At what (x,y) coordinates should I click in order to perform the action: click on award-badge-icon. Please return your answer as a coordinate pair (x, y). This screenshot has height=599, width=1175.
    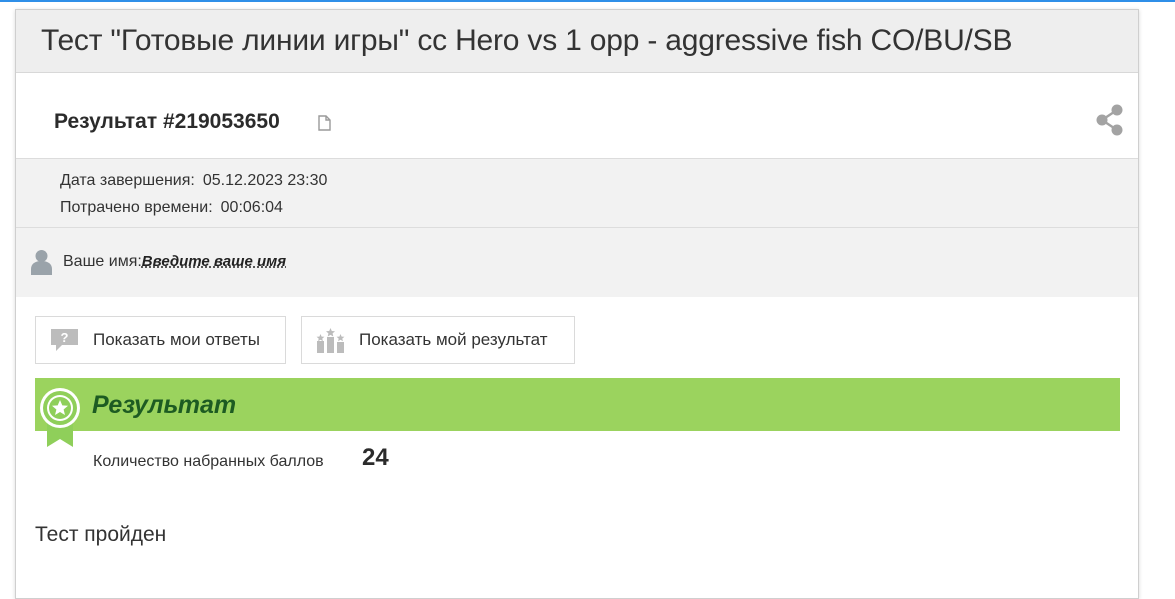
    Looking at the image, I should click on (60, 417).